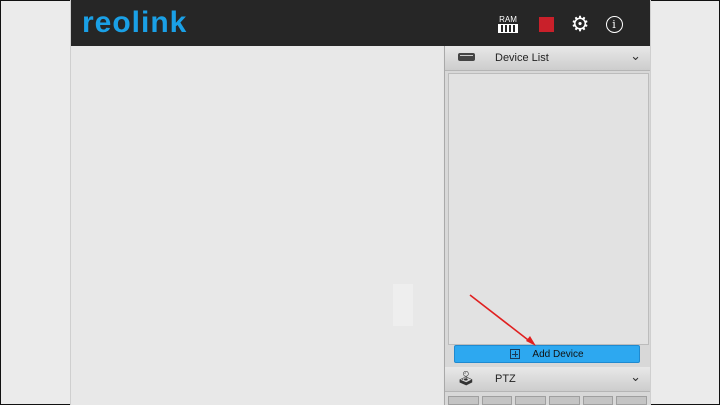  Describe the element at coordinates (508, 19) in the screenshot. I see `ram-label: RAM` at that location.